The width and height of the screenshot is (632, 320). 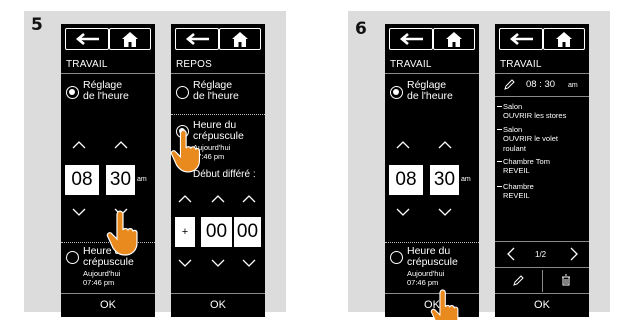 I want to click on minute-down-icon, so click(x=445, y=212).